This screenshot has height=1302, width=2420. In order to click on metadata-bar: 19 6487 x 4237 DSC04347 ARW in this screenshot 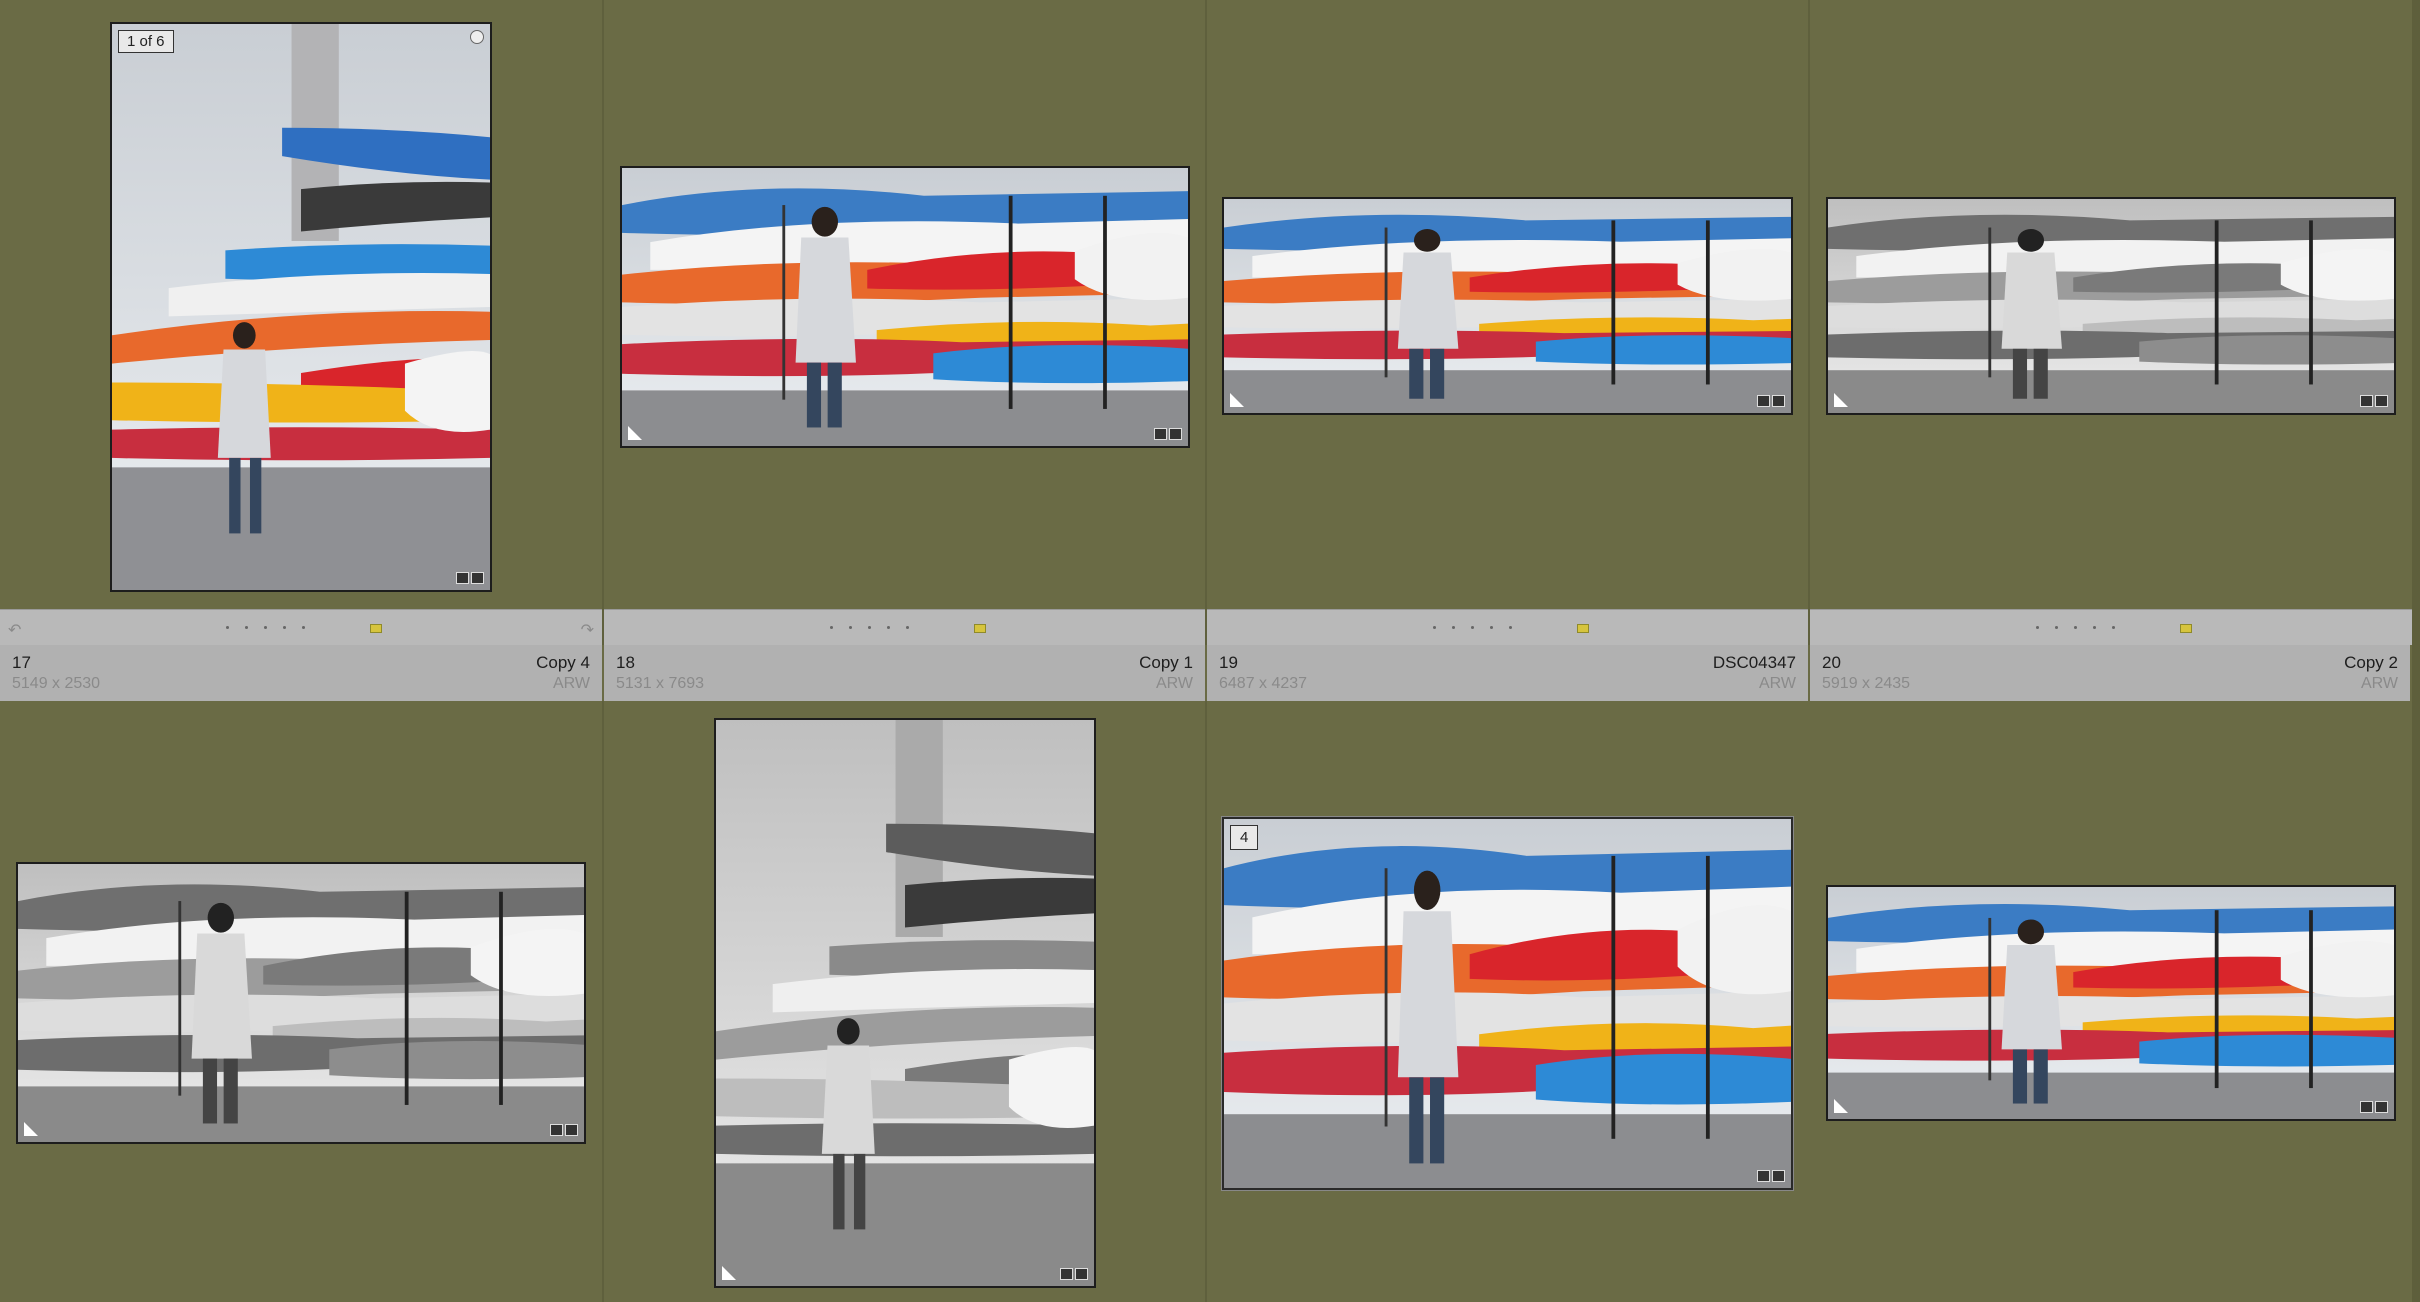, I will do `click(1508, 673)`.